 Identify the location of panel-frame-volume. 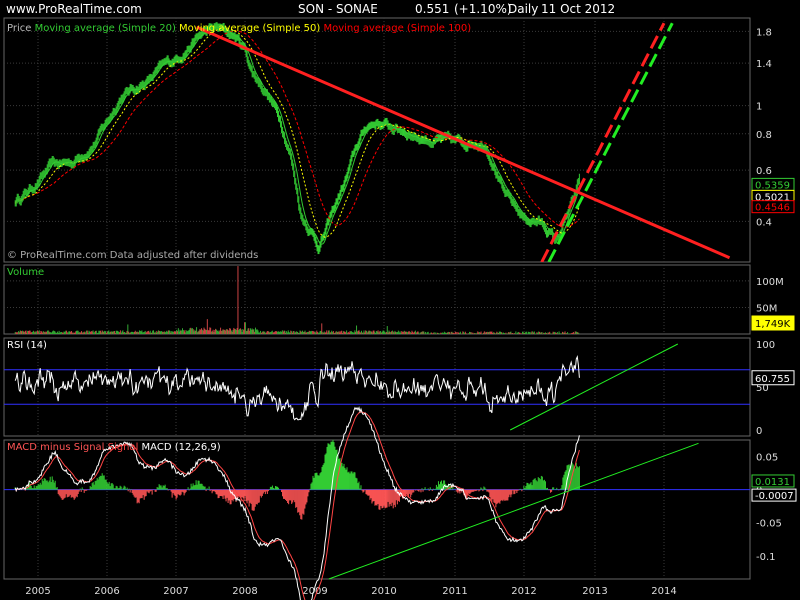
(377, 299).